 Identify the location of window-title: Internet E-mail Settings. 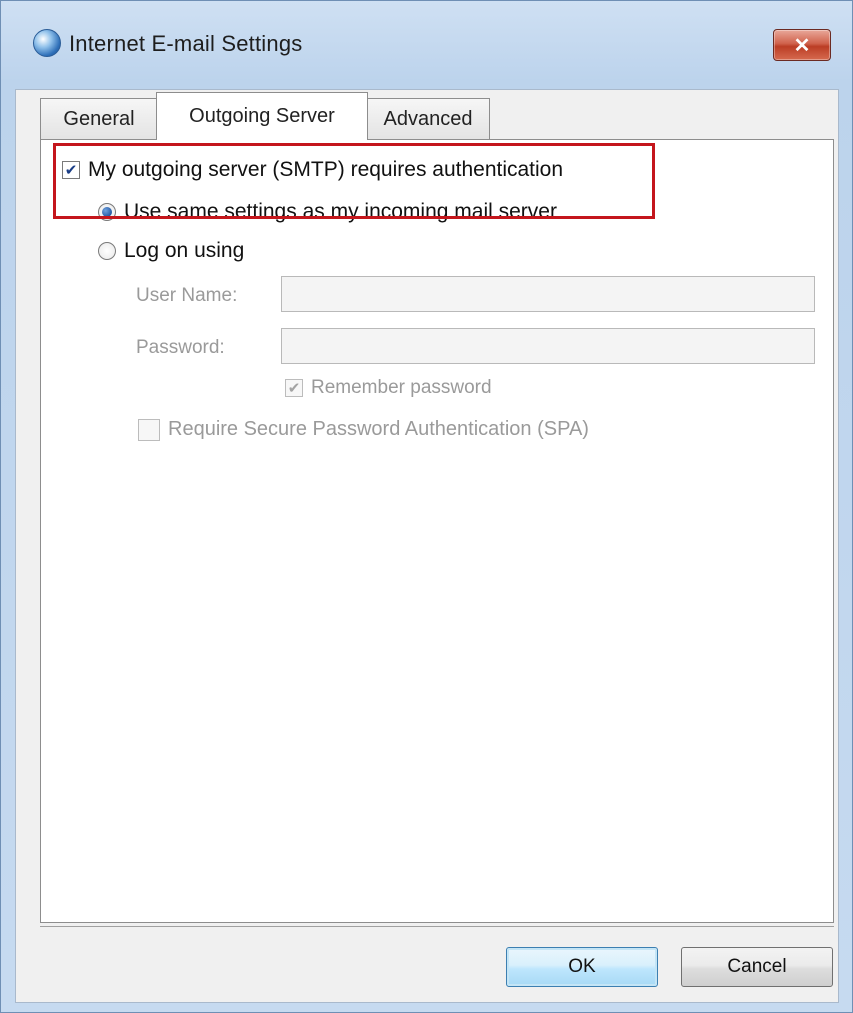
(186, 43).